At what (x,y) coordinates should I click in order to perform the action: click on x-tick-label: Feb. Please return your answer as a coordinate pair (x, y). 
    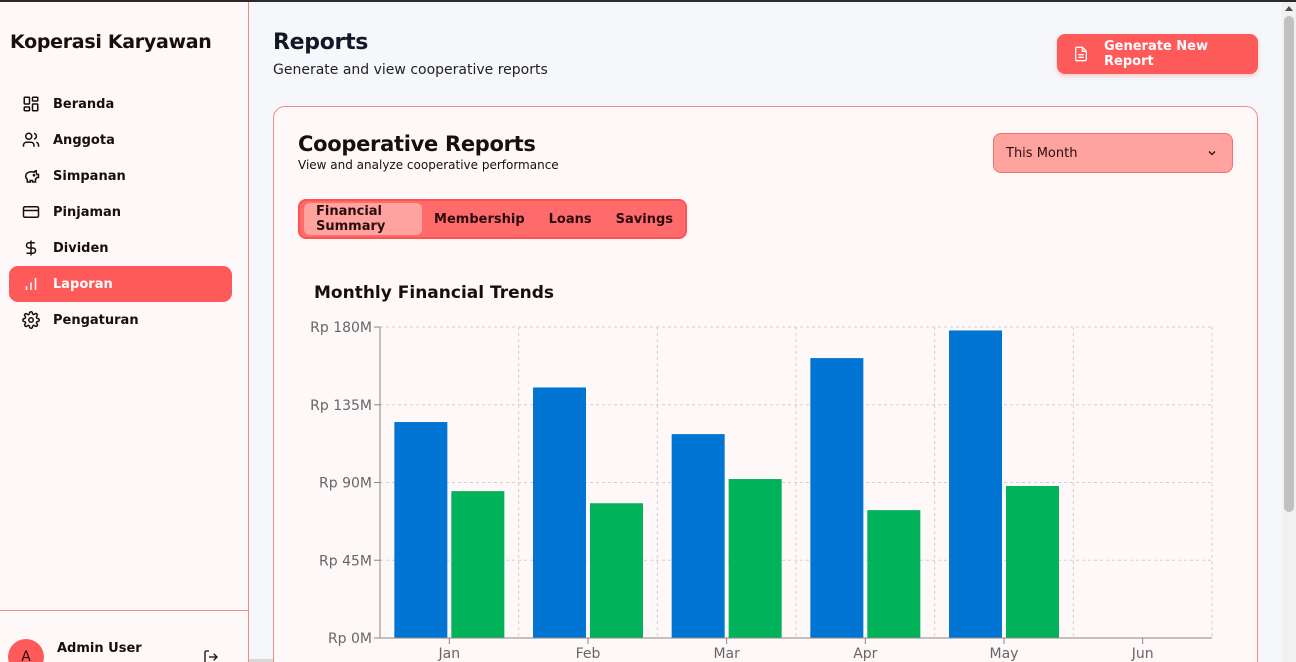
    Looking at the image, I should click on (588, 654).